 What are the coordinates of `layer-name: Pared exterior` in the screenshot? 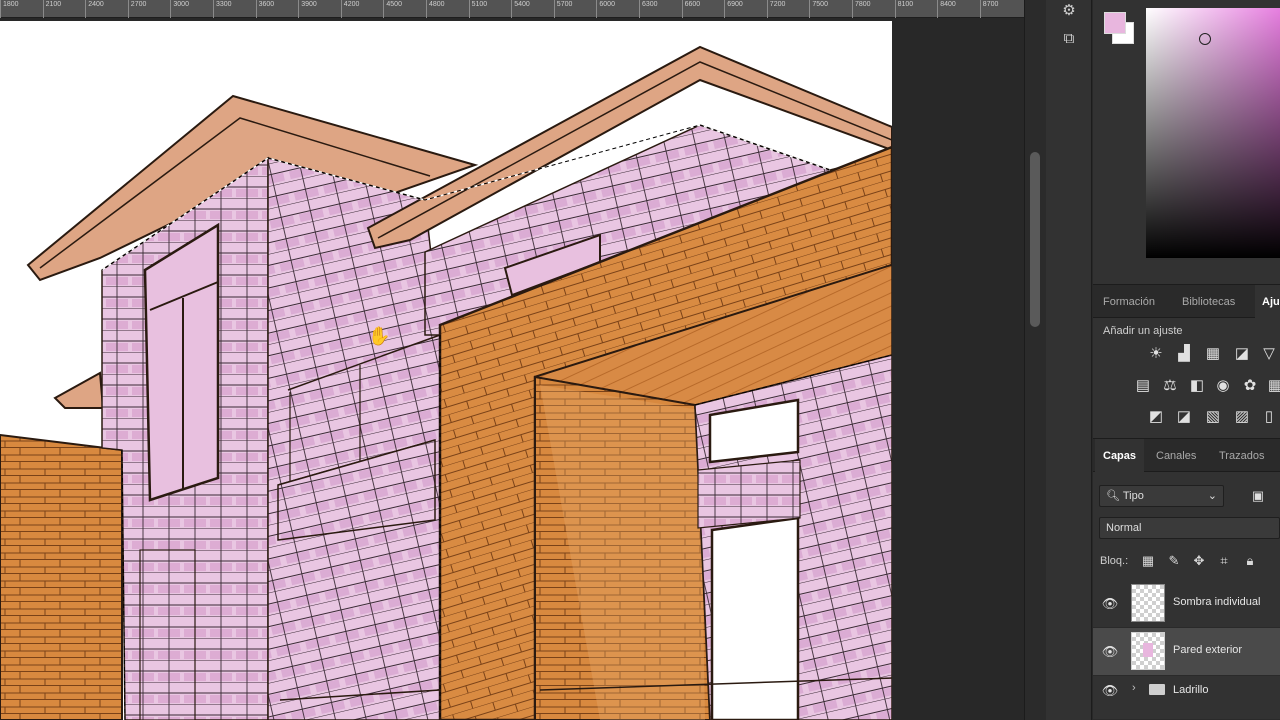 It's located at (1208, 650).